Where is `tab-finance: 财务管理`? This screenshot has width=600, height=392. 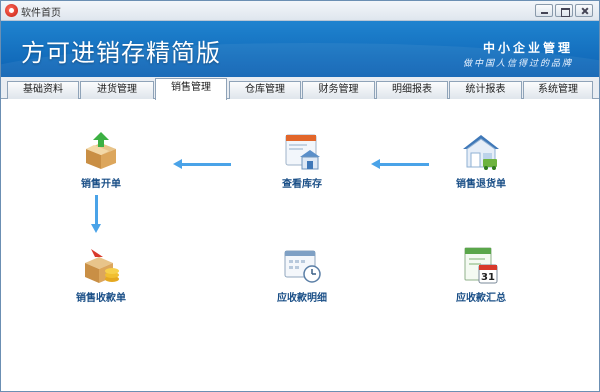 tab-finance: 财务管理 is located at coordinates (338, 90).